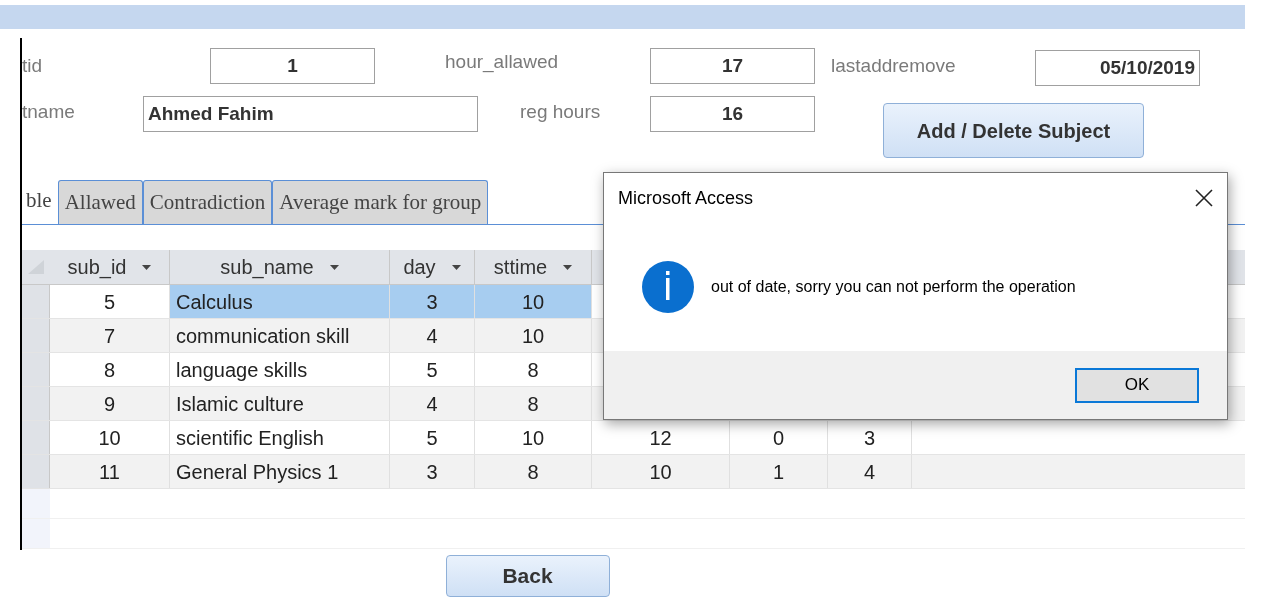  What do you see at coordinates (280, 437) in the screenshot?
I see `table-cell: scientific English` at bounding box center [280, 437].